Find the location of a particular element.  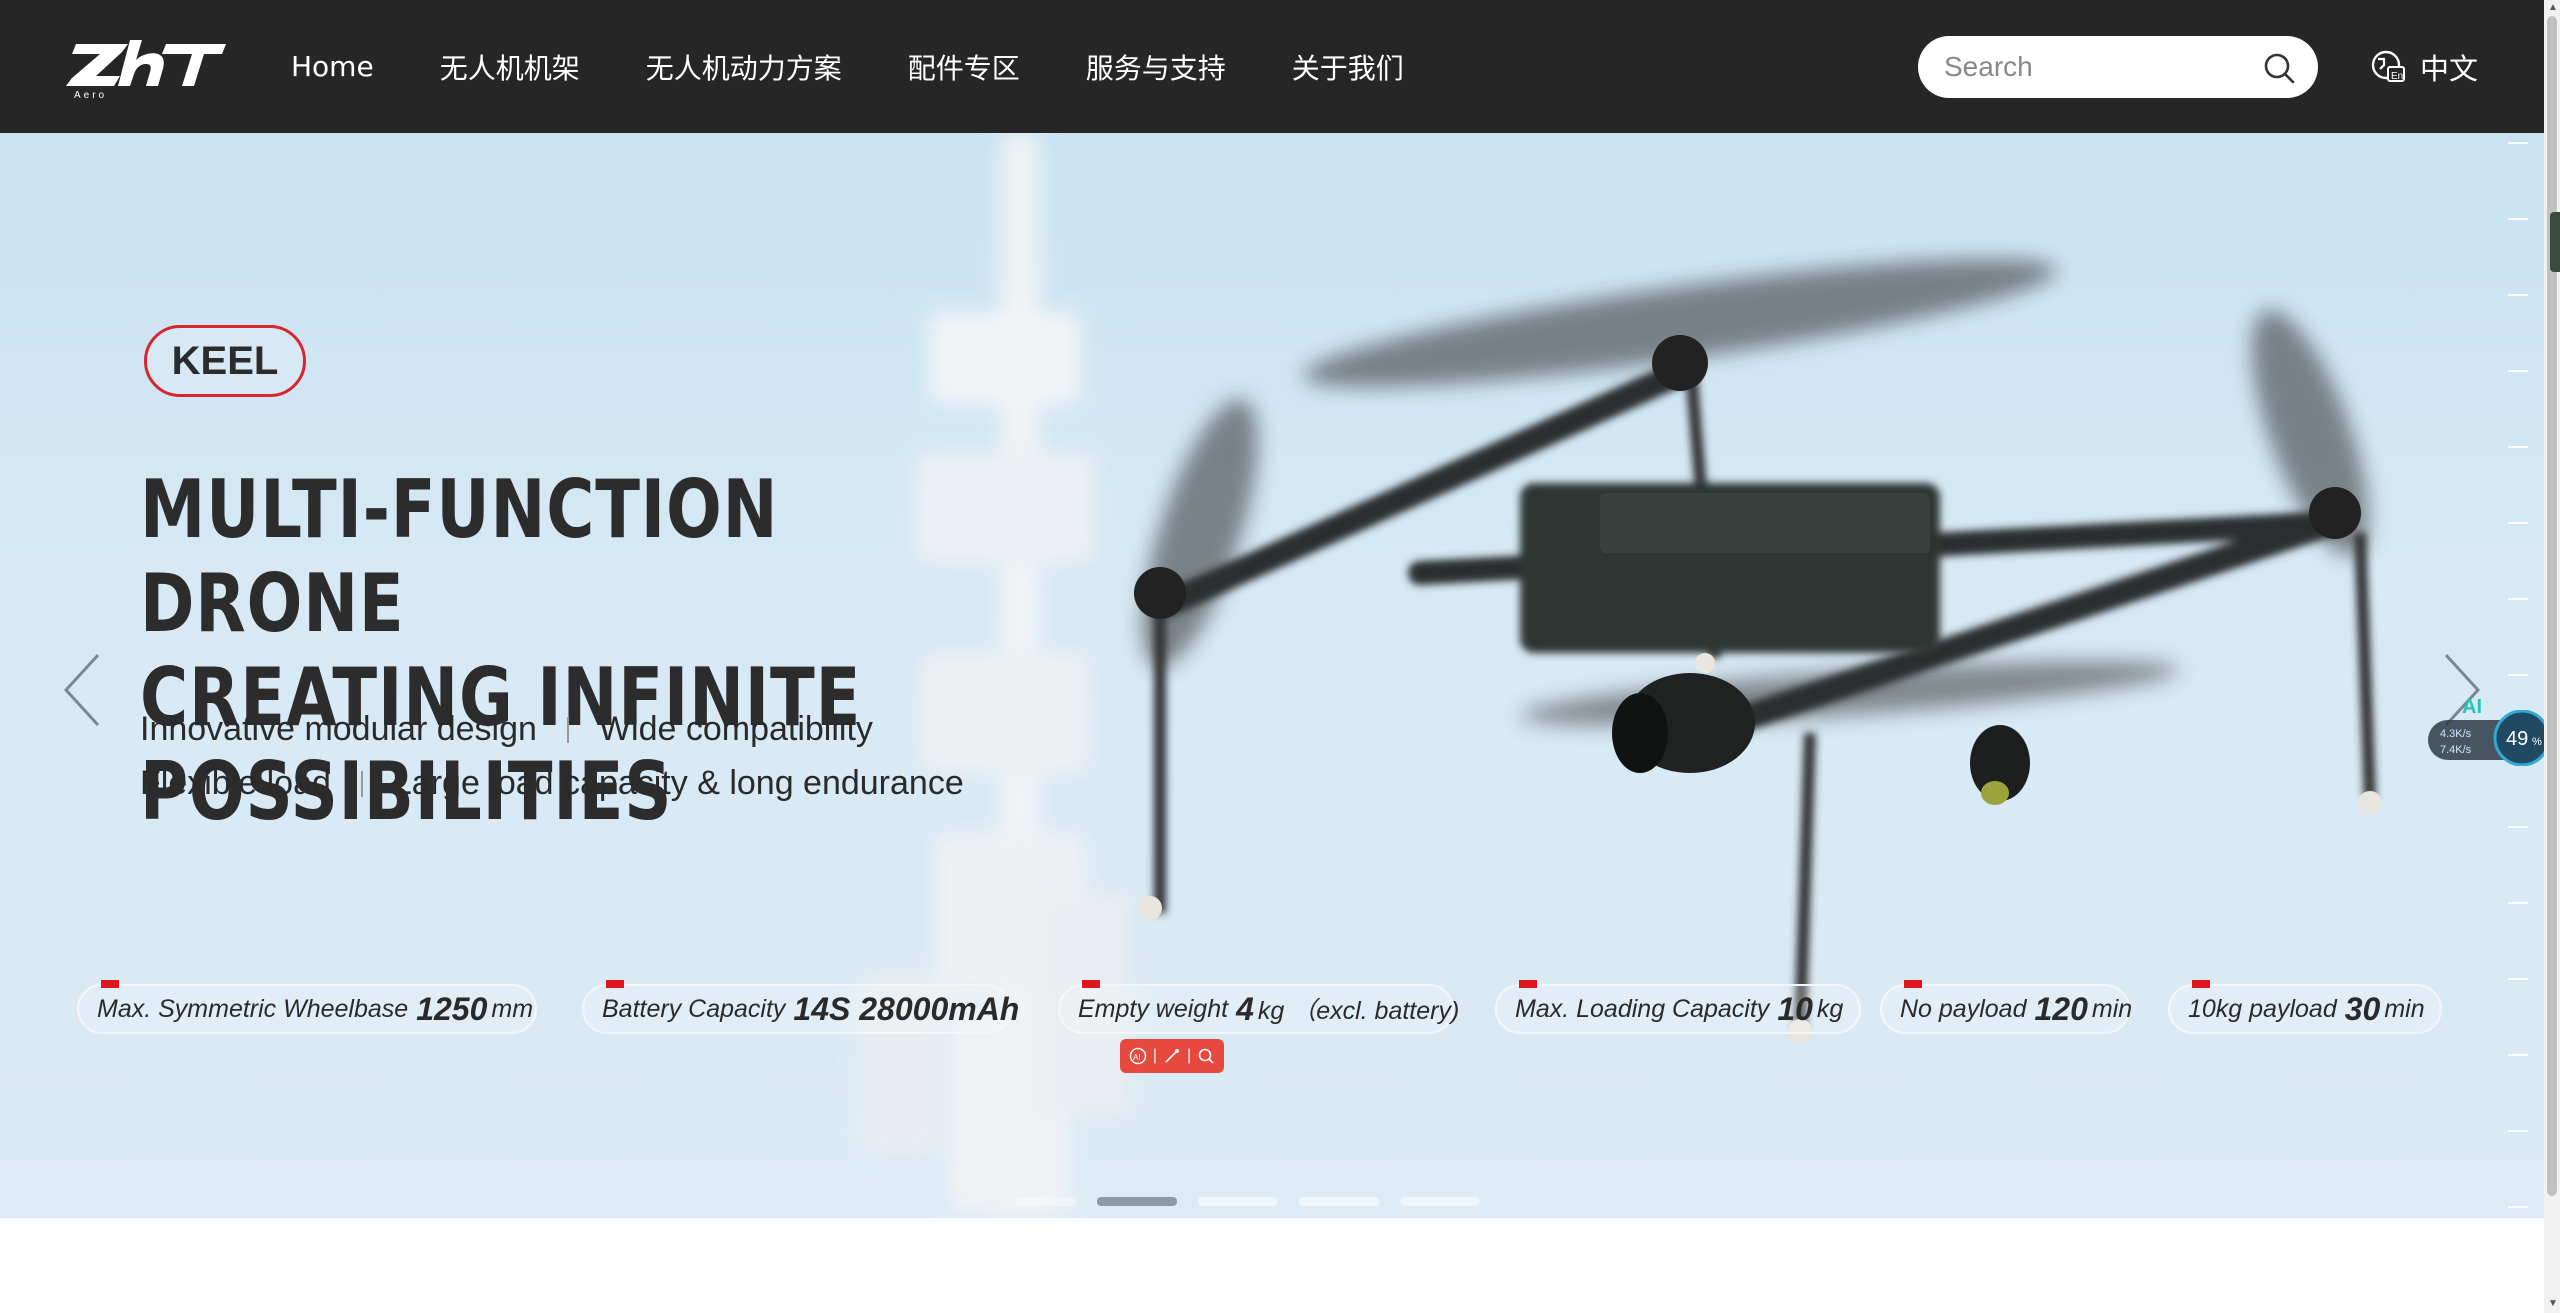

spec-battery: Battery Capacity 14S 28000mAh is located at coordinates (800, 1007).